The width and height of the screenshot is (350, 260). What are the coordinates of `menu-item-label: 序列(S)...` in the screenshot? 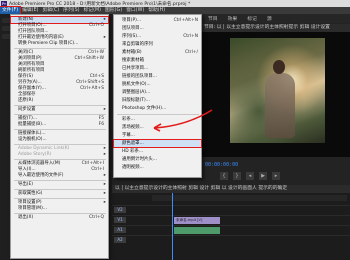 It's located at (132, 36).